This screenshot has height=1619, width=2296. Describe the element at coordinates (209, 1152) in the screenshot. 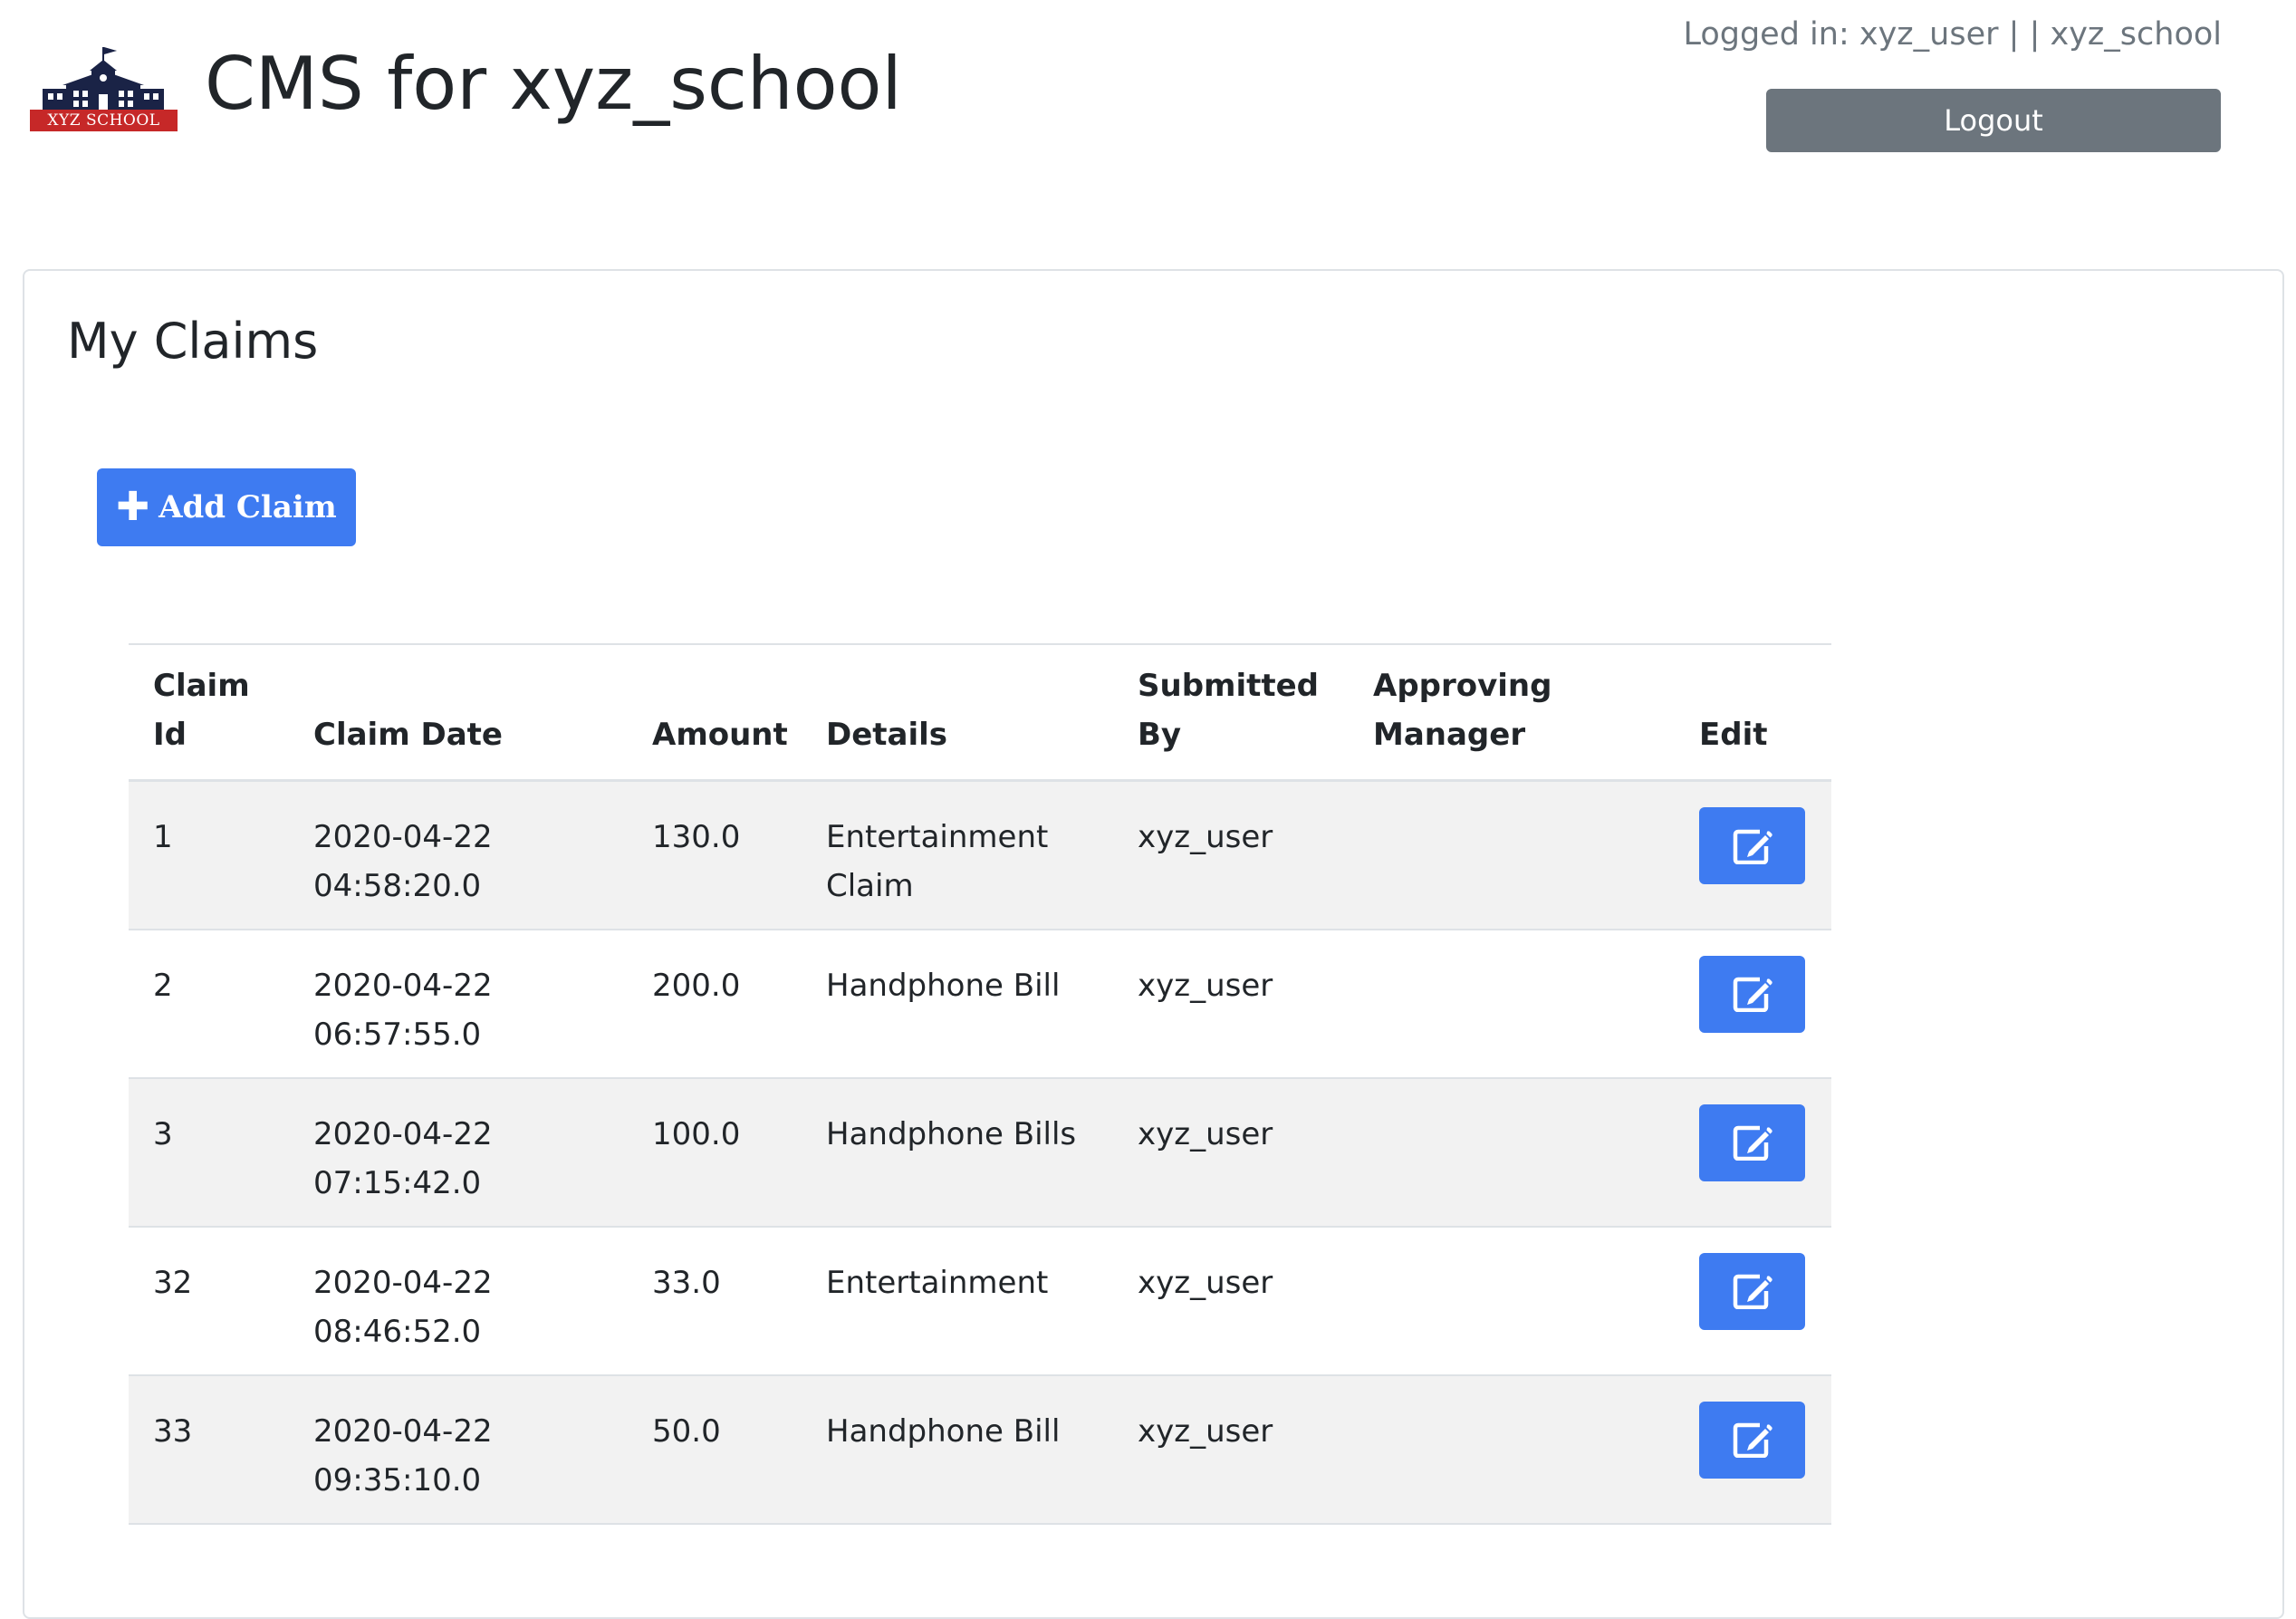

I see `cell-claim-id: 3` at that location.